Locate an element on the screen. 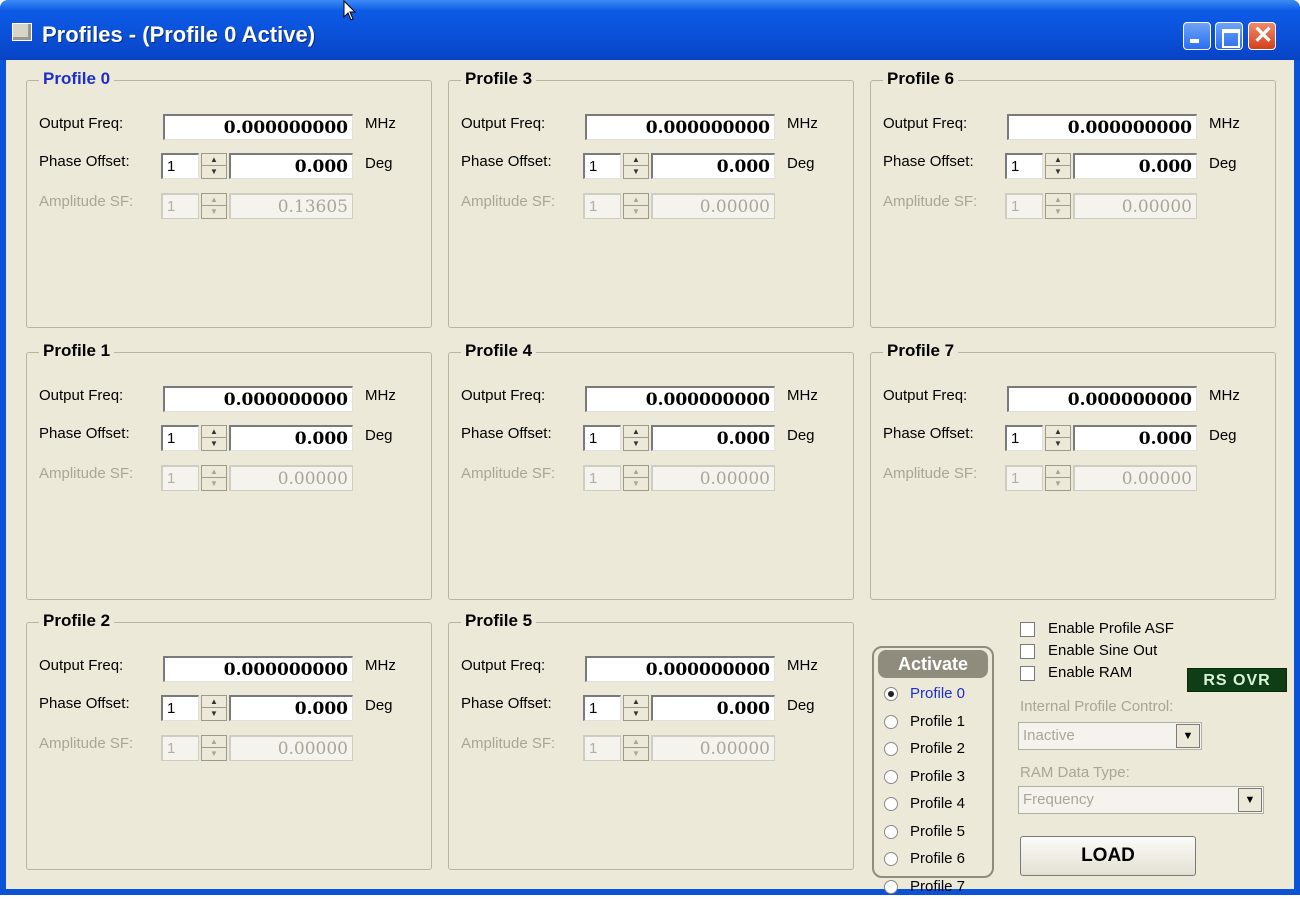  title-bar: Profiles - (Profile 0 Active) ✕ is located at coordinates (650, 30).